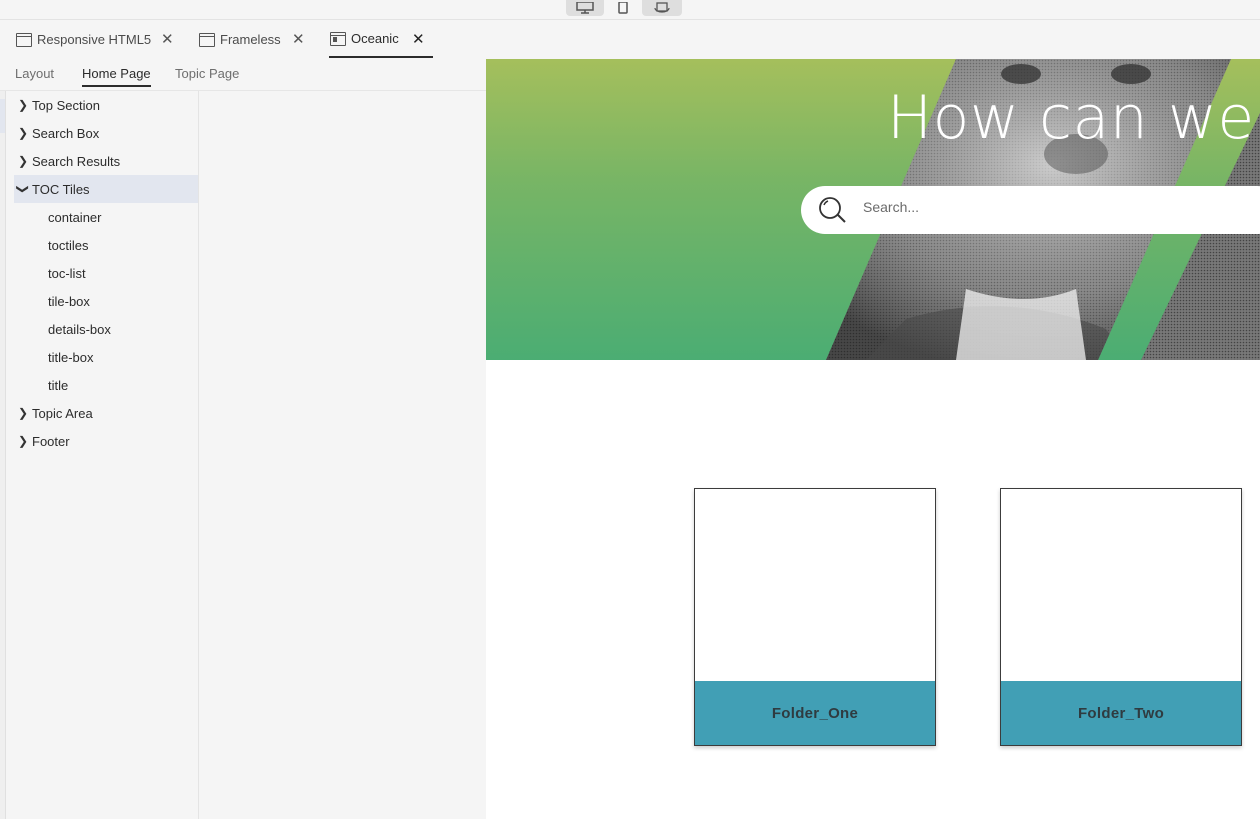  I want to click on toc-tile: Folder_Two, so click(1121, 617).